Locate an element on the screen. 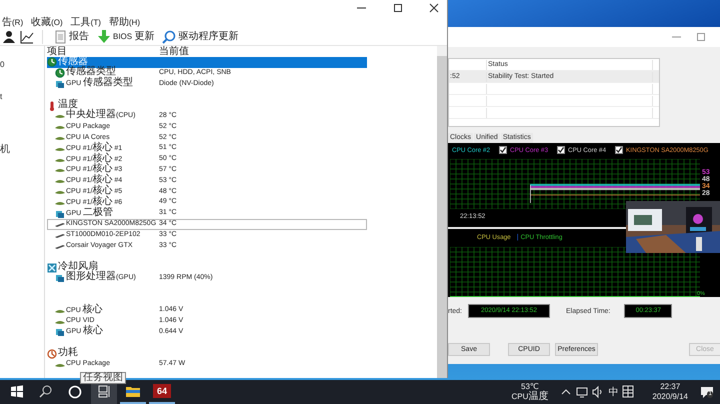 This screenshot has width=720, height=404. toolbar-button: BIOS 更新 is located at coordinates (125, 37).